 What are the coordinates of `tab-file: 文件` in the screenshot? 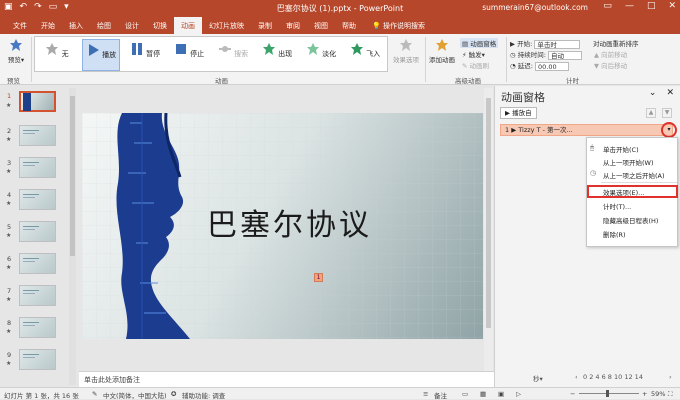 It's located at (20, 26).